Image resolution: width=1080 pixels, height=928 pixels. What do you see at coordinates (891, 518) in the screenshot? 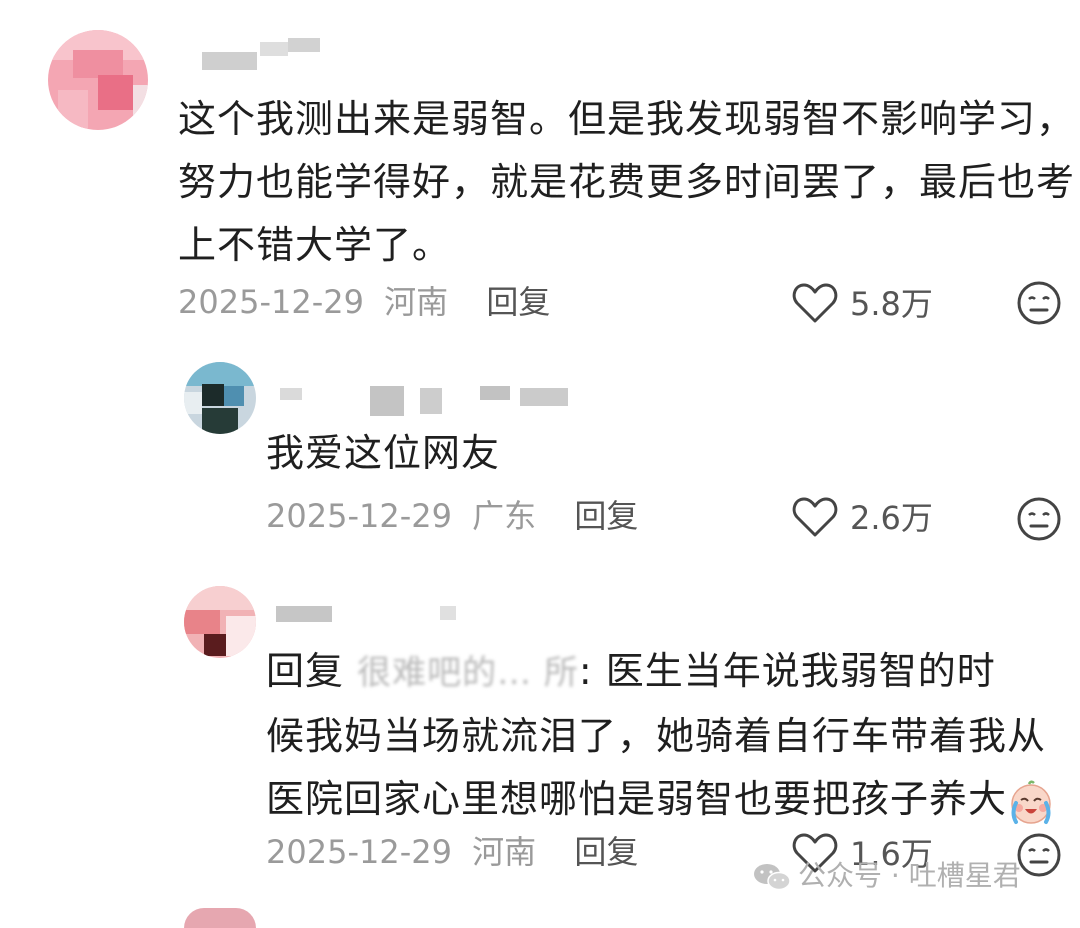
I see `like-count: 2.6万` at bounding box center [891, 518].